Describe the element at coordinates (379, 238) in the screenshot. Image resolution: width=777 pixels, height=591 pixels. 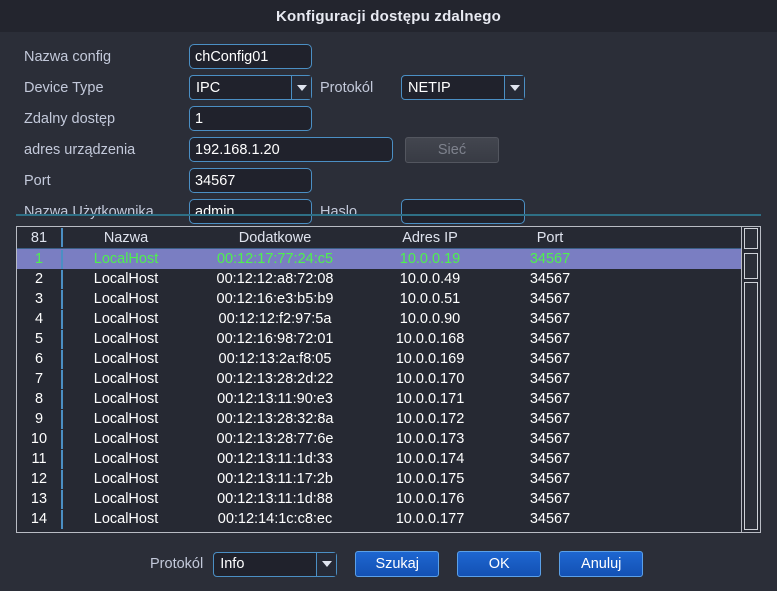
I see `table-header-row: 81 Nazwa Dodatkowe Adres IP Port` at that location.